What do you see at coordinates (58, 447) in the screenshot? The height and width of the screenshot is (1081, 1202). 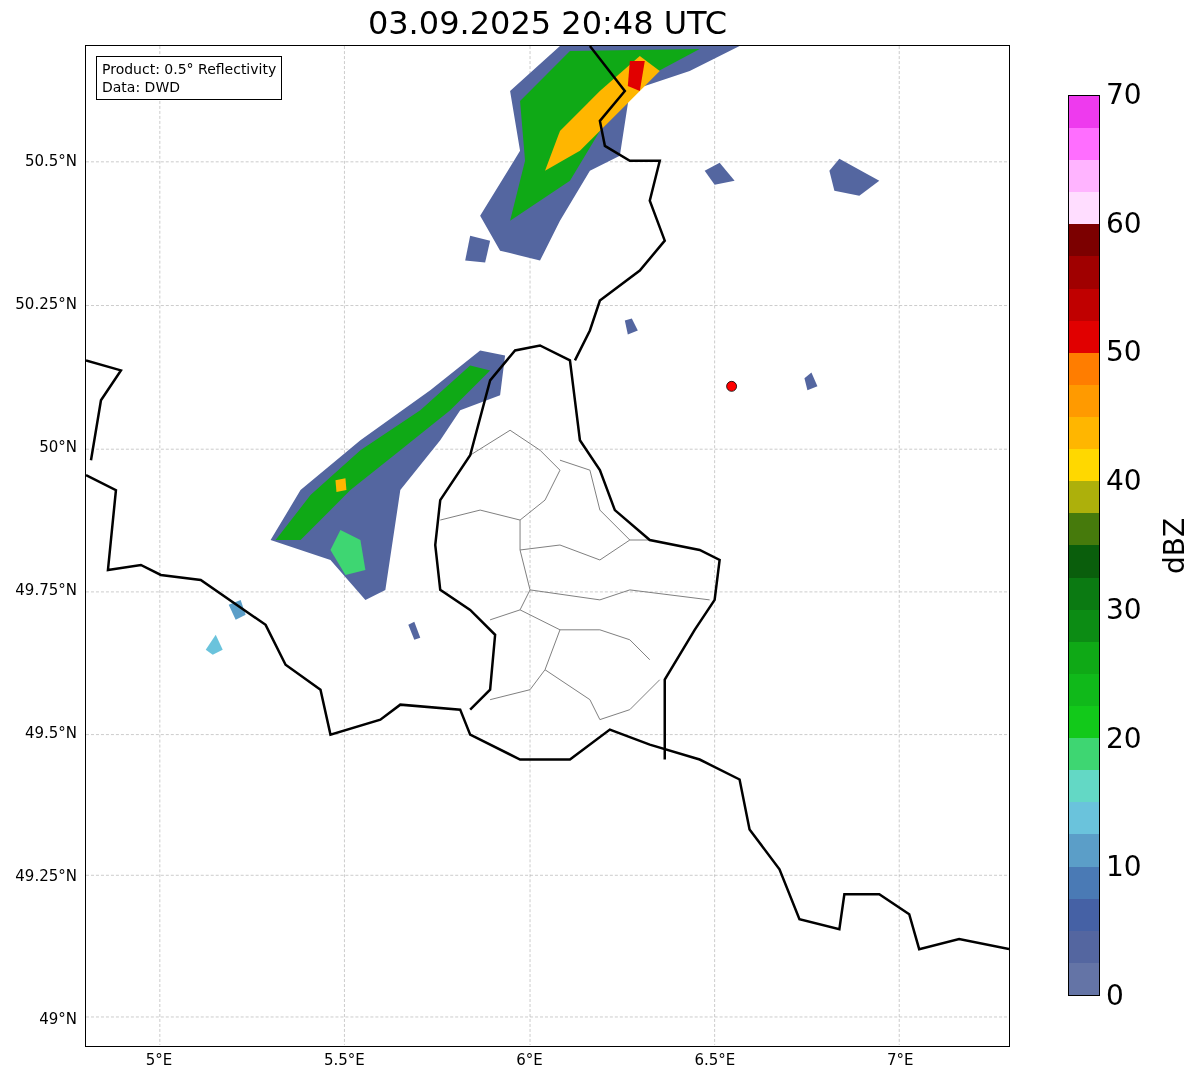 I see `latitude-label: 50°N` at bounding box center [58, 447].